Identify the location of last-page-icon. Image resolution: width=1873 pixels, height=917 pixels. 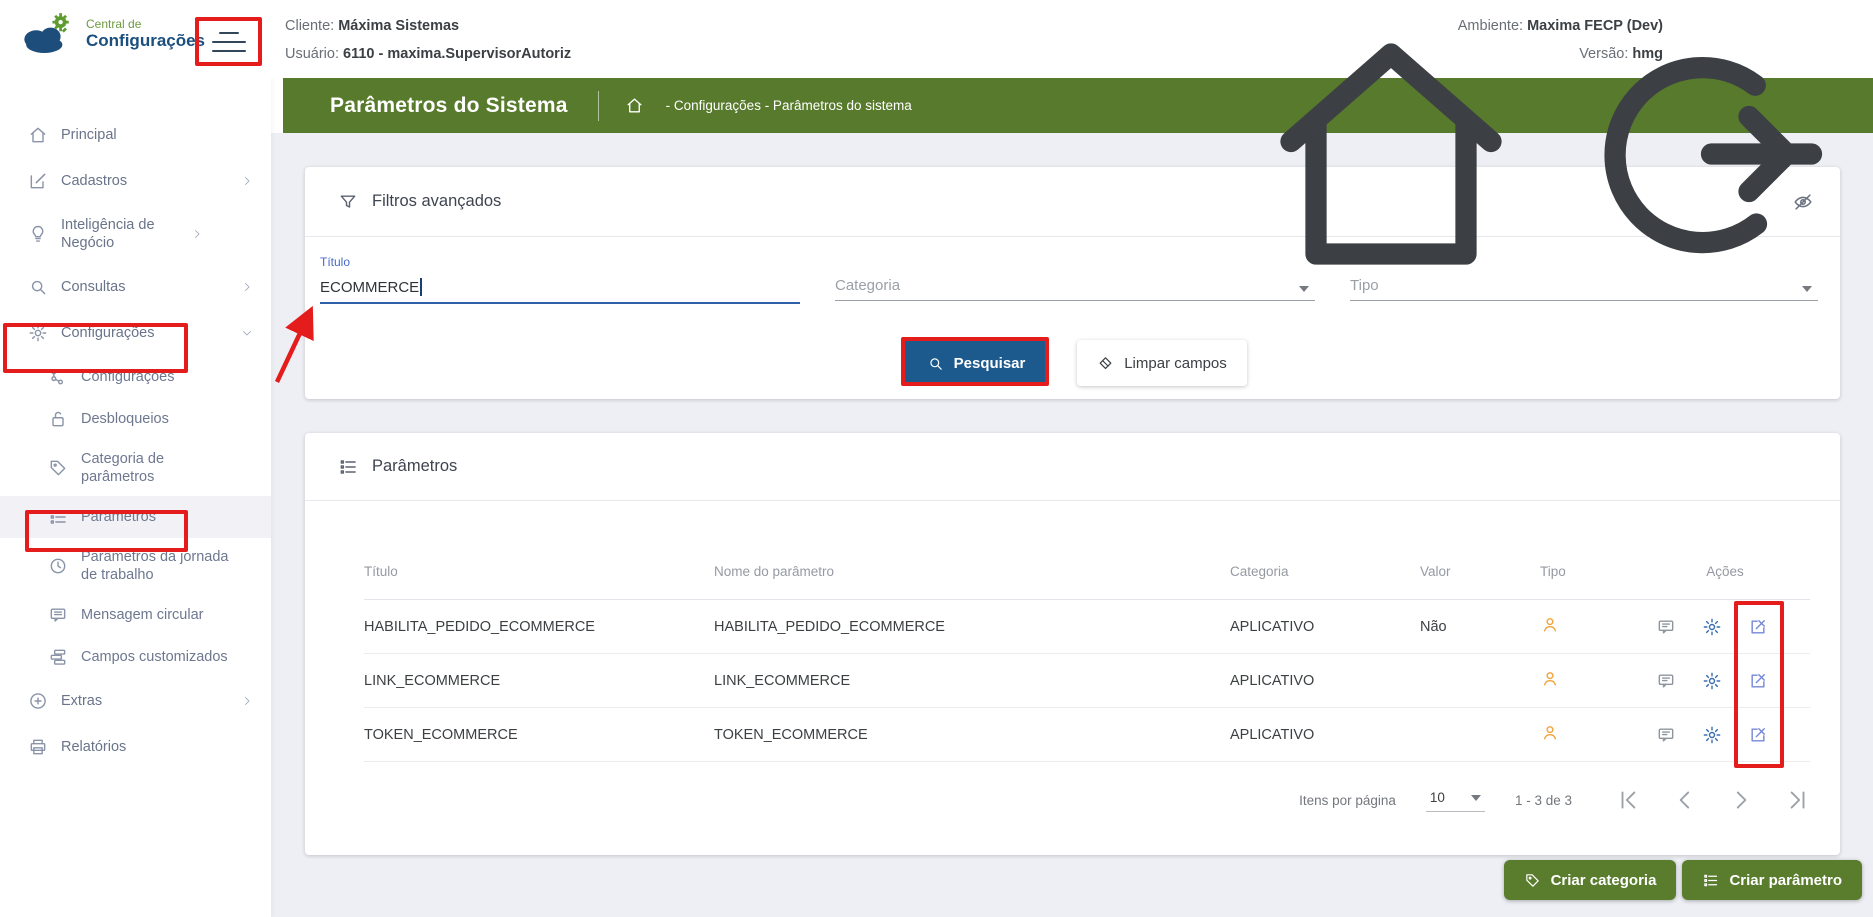
(1797, 800).